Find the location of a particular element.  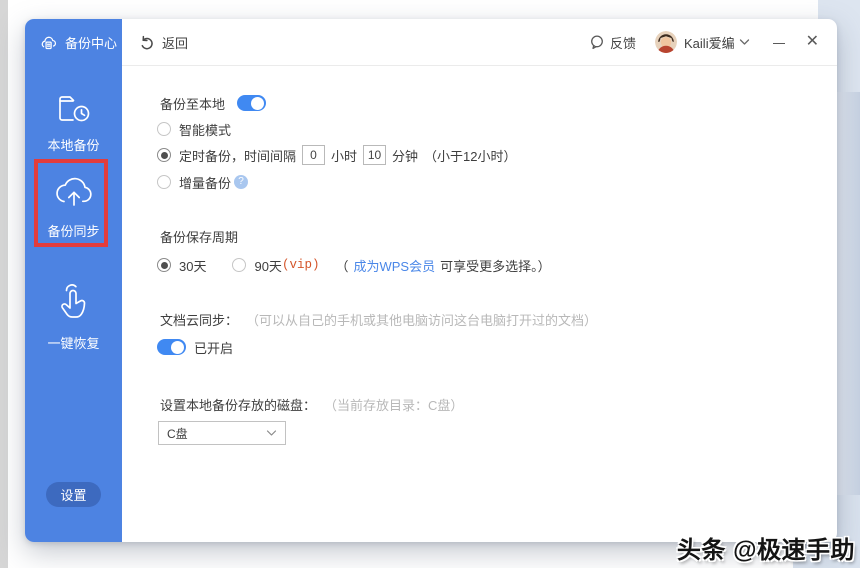

retention-title-row: 备份保存周期 is located at coordinates (199, 236).